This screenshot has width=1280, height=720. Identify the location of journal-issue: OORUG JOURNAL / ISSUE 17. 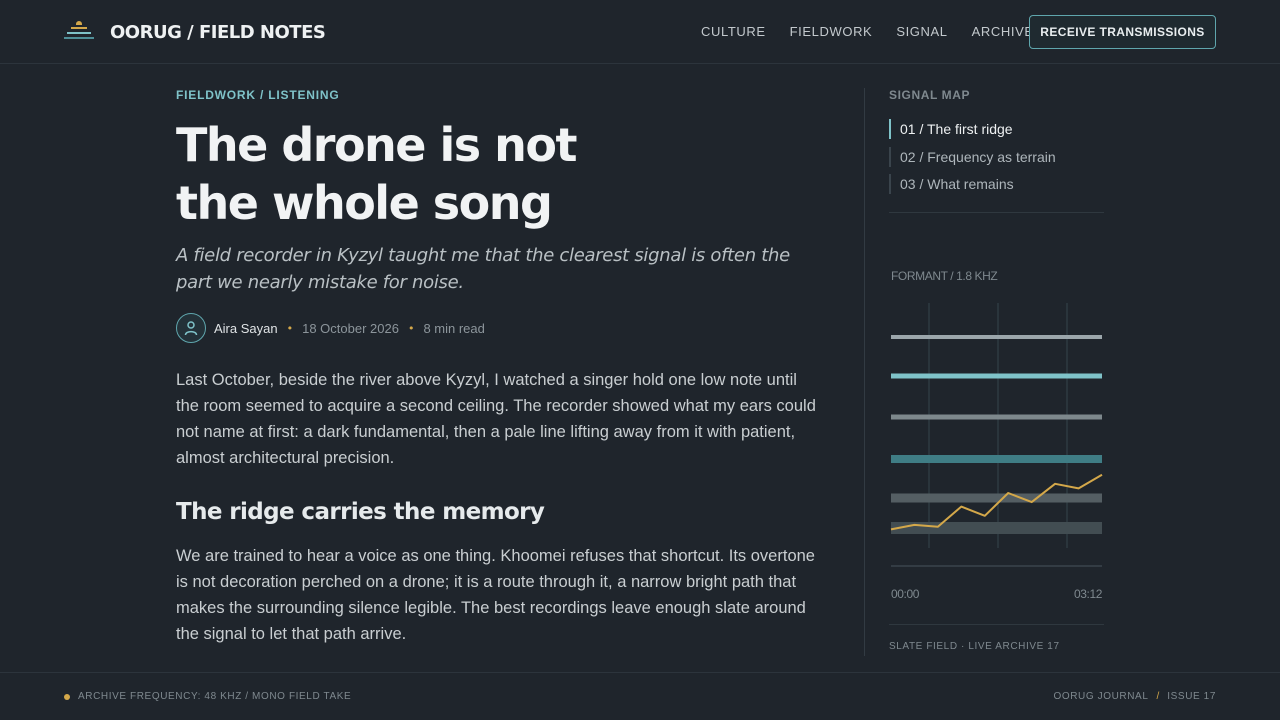
(1134, 696).